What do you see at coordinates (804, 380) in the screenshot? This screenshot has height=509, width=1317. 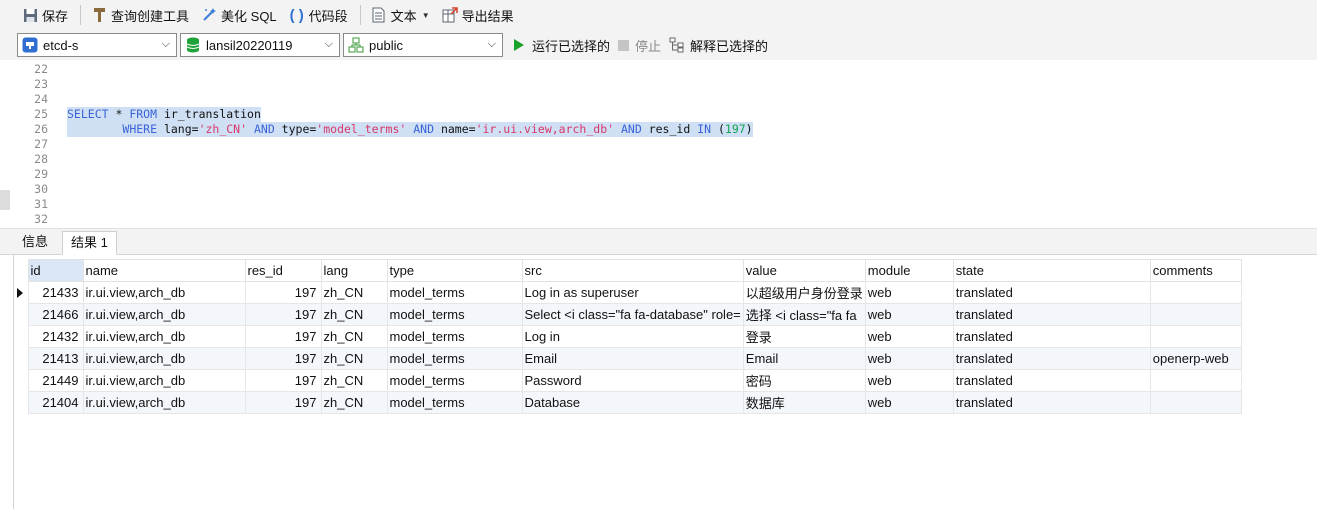 I see `cell-value: 密码` at bounding box center [804, 380].